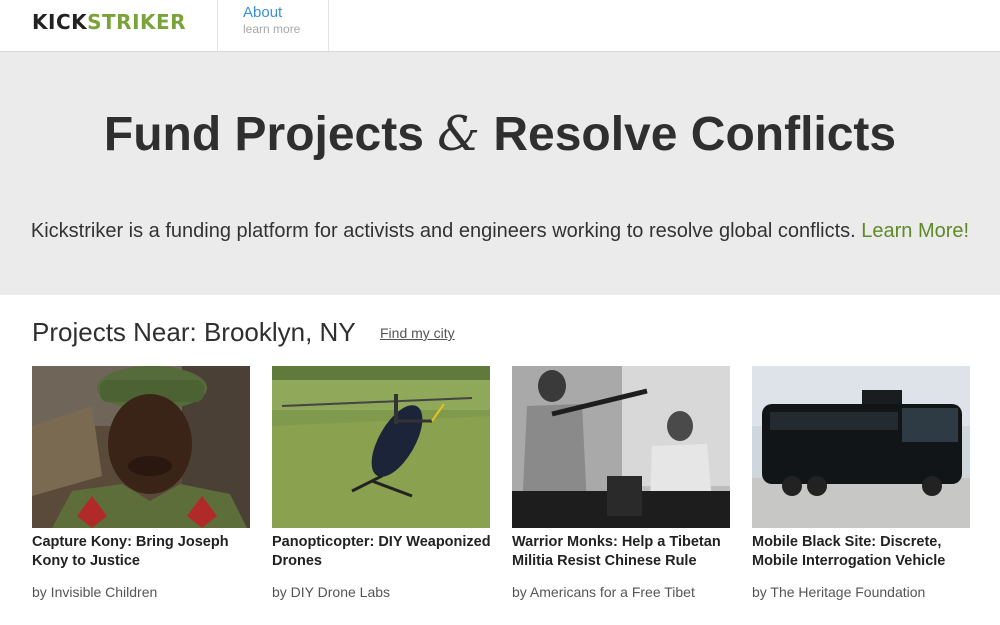 The height and width of the screenshot is (625, 1000). I want to click on nav-about-title: About, so click(263, 12).